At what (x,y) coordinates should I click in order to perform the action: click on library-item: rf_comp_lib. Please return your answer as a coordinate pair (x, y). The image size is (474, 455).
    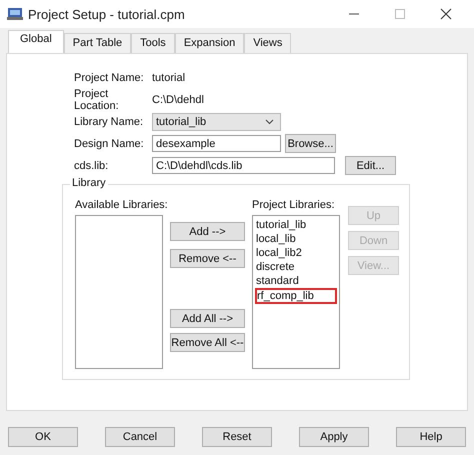
    Looking at the image, I should click on (296, 296).